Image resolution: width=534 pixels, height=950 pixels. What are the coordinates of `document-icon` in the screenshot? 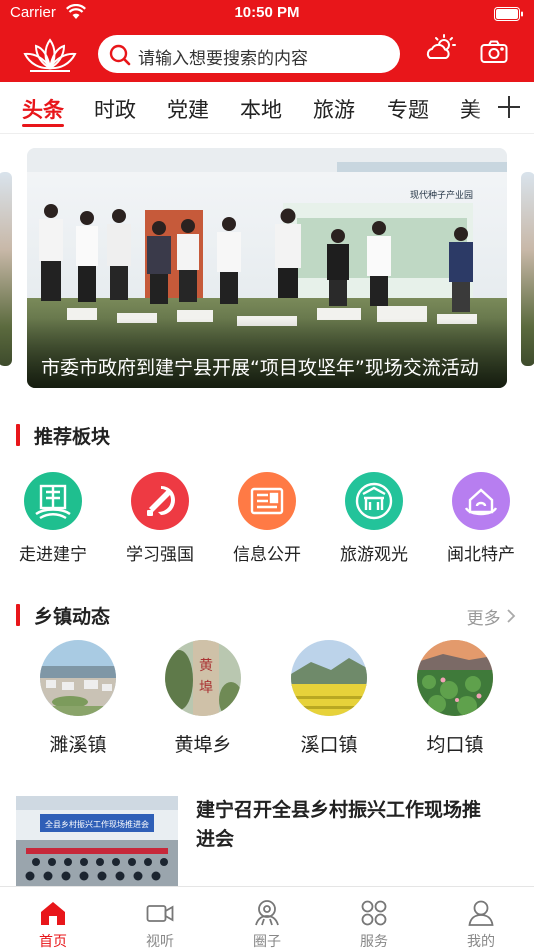 It's located at (267, 501).